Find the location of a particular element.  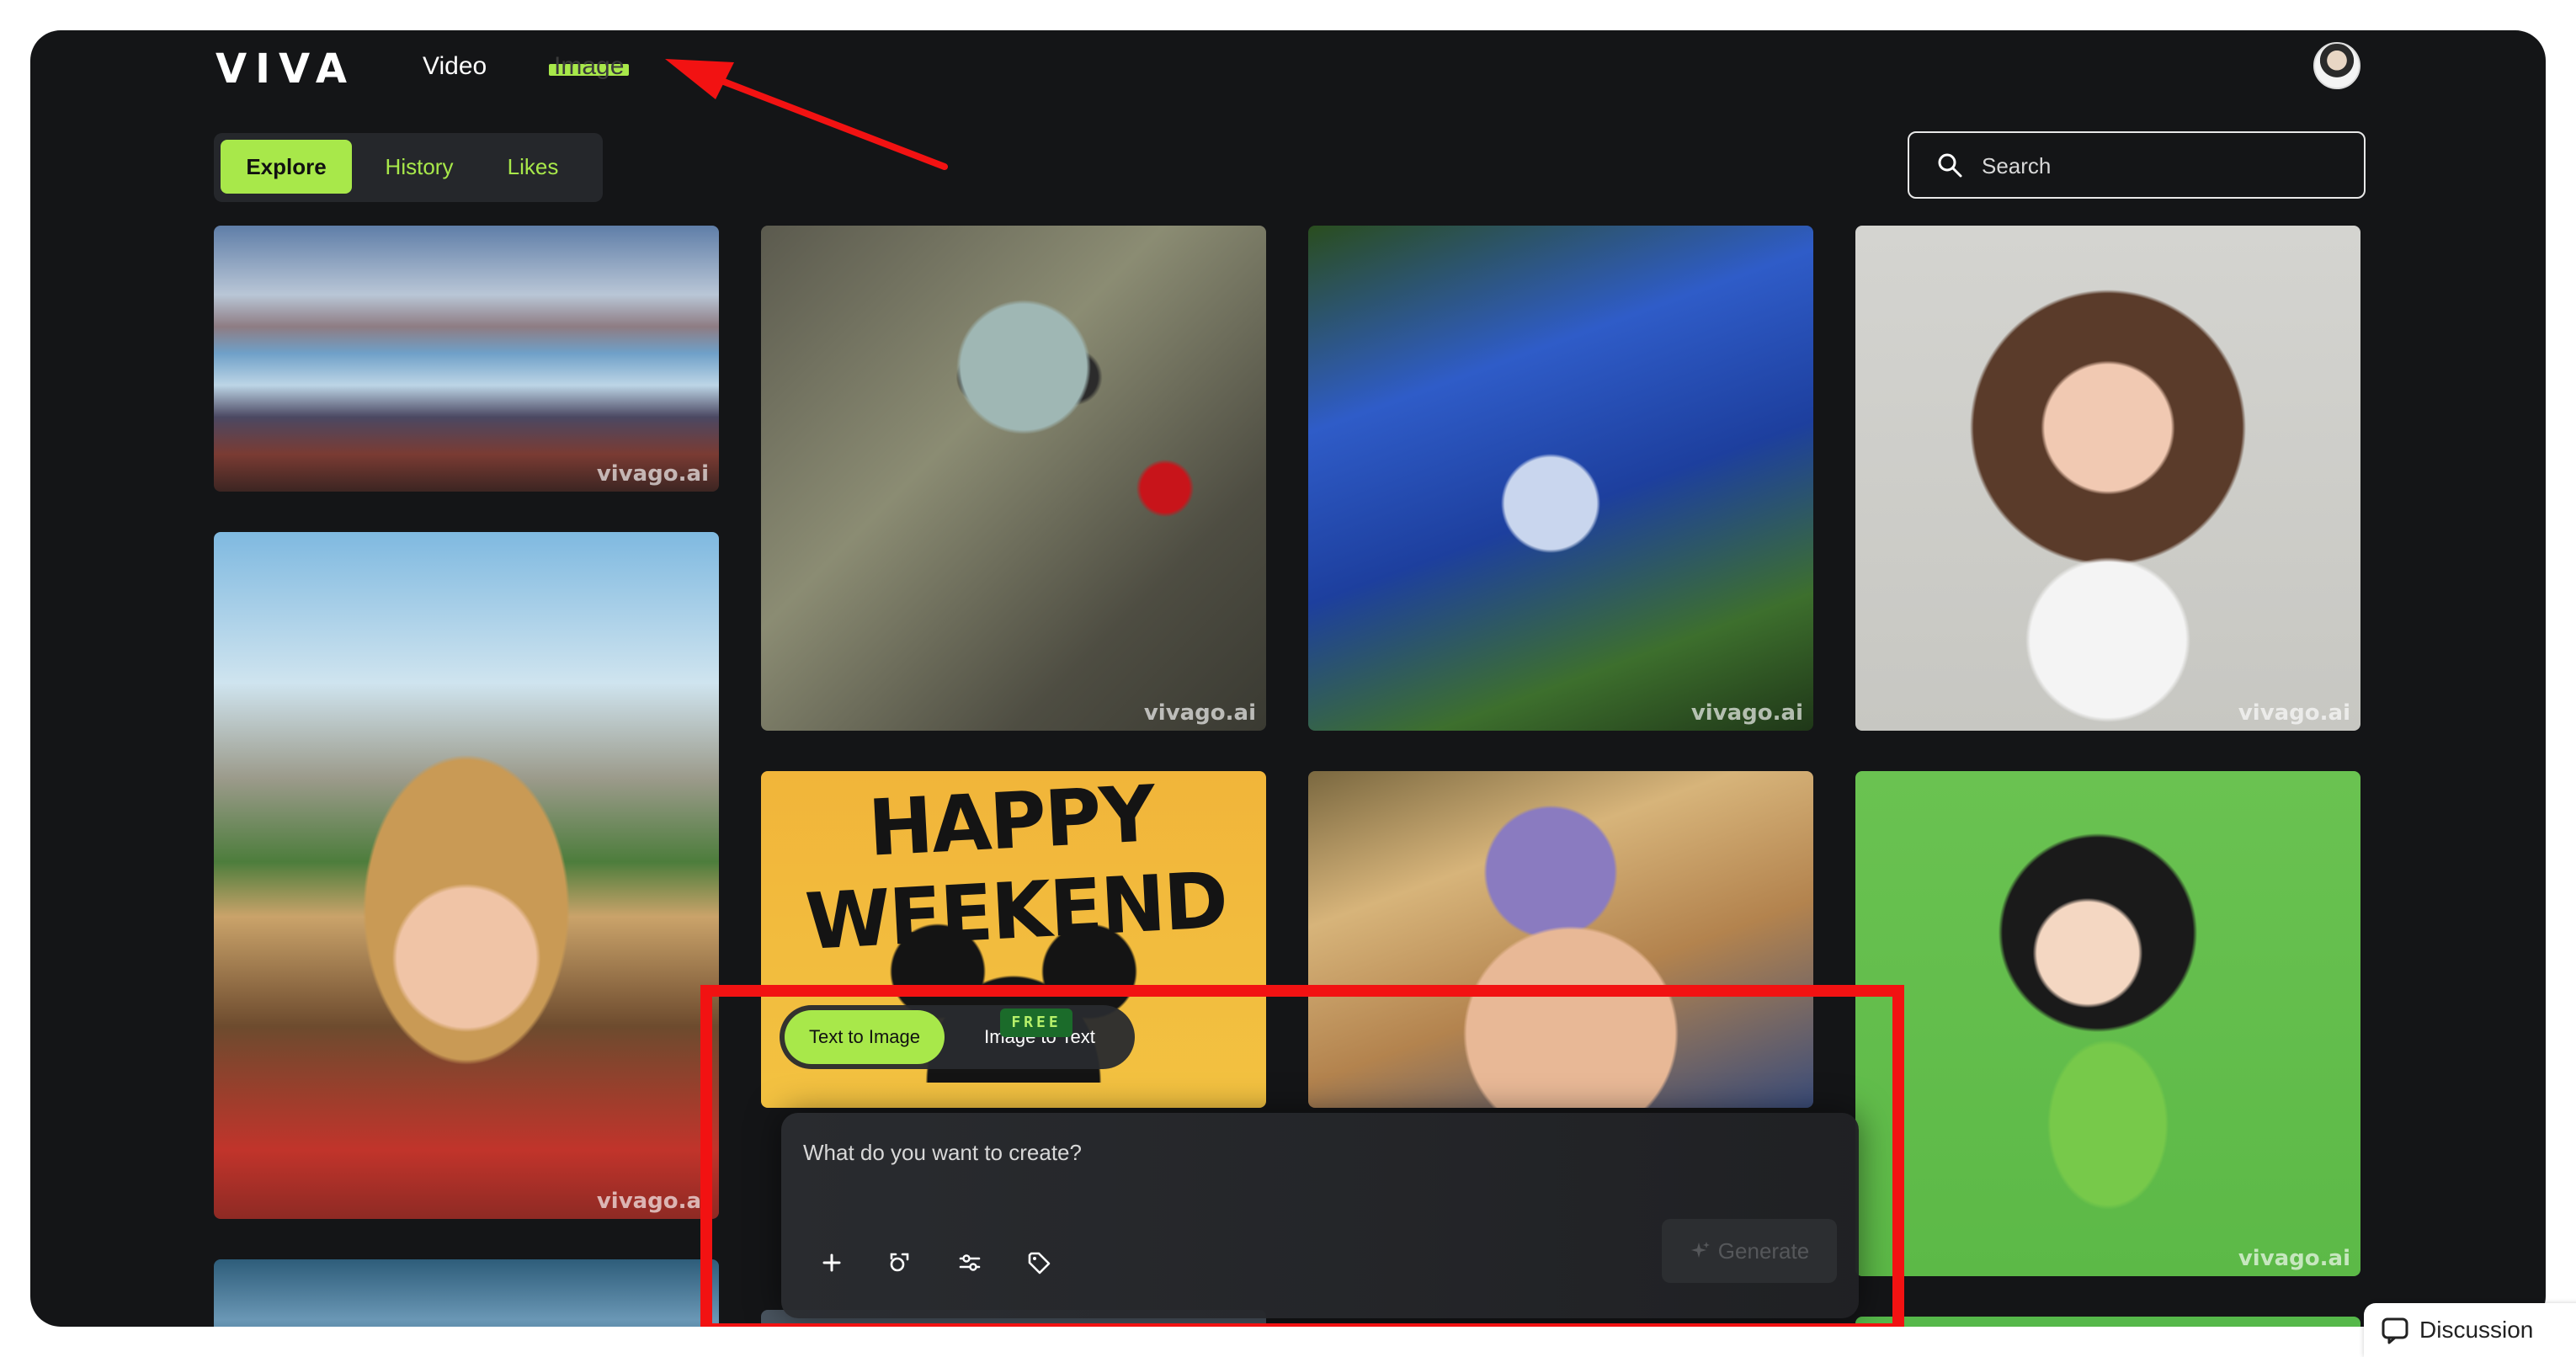

gallery-tabs: Explore History Likes is located at coordinates (409, 168).